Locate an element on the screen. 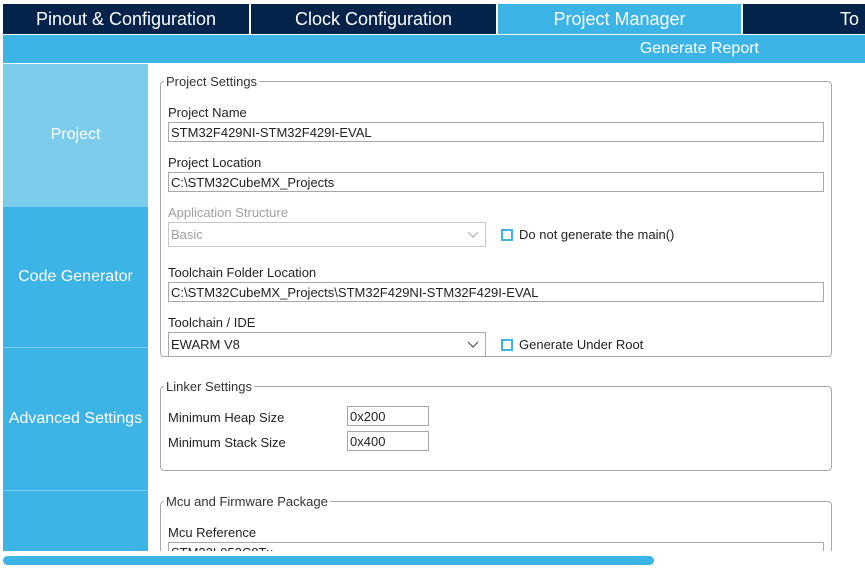 This screenshot has height=570, width=865. nav-item-code-generator: Code Generator is located at coordinates (75, 277).